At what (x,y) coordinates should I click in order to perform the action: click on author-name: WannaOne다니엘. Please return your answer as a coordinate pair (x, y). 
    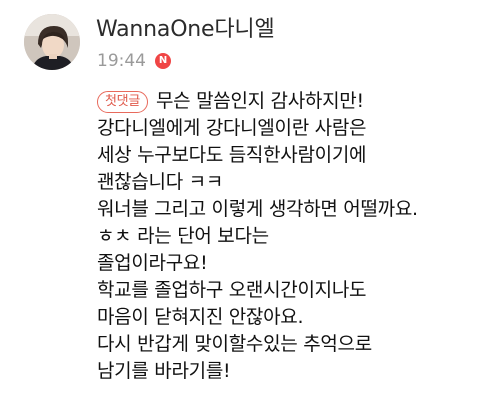
    Looking at the image, I should click on (185, 30).